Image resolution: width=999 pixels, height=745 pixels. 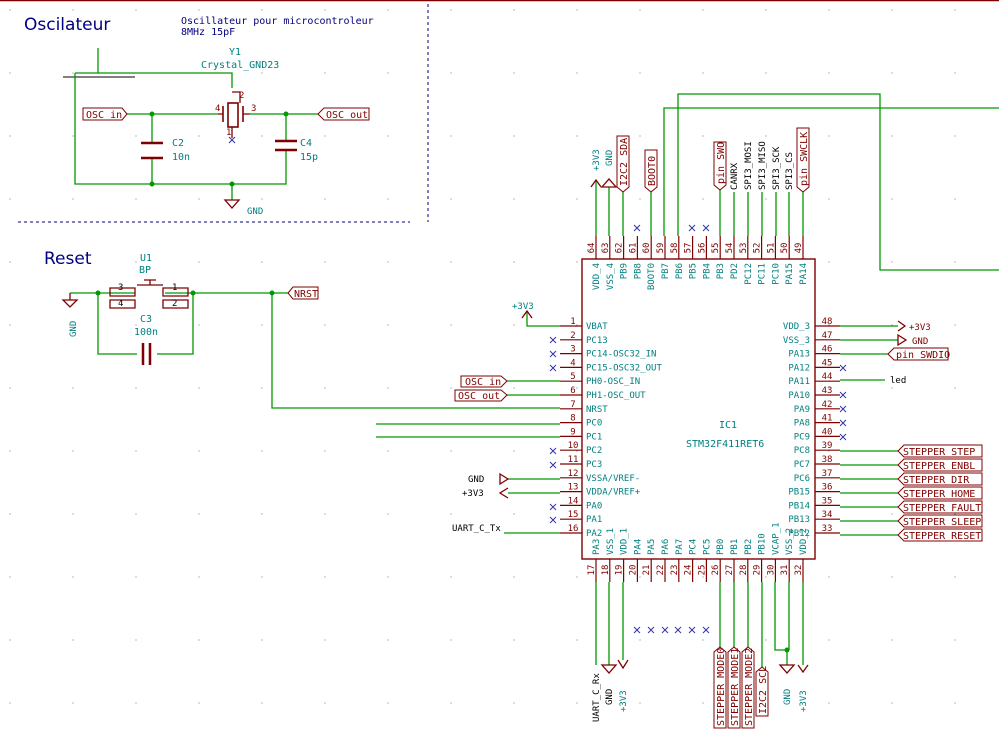 I want to click on label-pin-swdio: pin_SWDIO, so click(x=918, y=354).